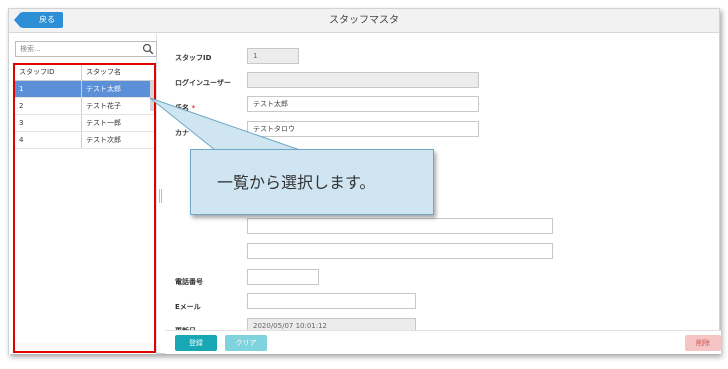 The image size is (728, 369). I want to click on name-field: テスト太郎, so click(363, 104).